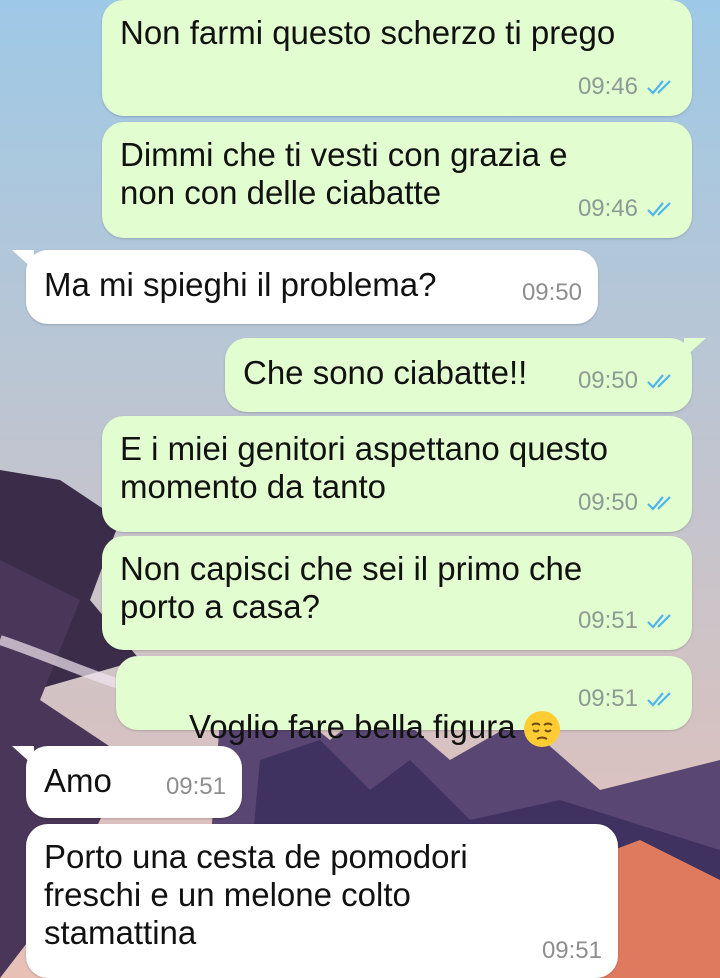 Image resolution: width=720 pixels, height=978 pixels. I want to click on message-incoming: Ma mi spieghi il problema? 09:50, so click(305, 287).